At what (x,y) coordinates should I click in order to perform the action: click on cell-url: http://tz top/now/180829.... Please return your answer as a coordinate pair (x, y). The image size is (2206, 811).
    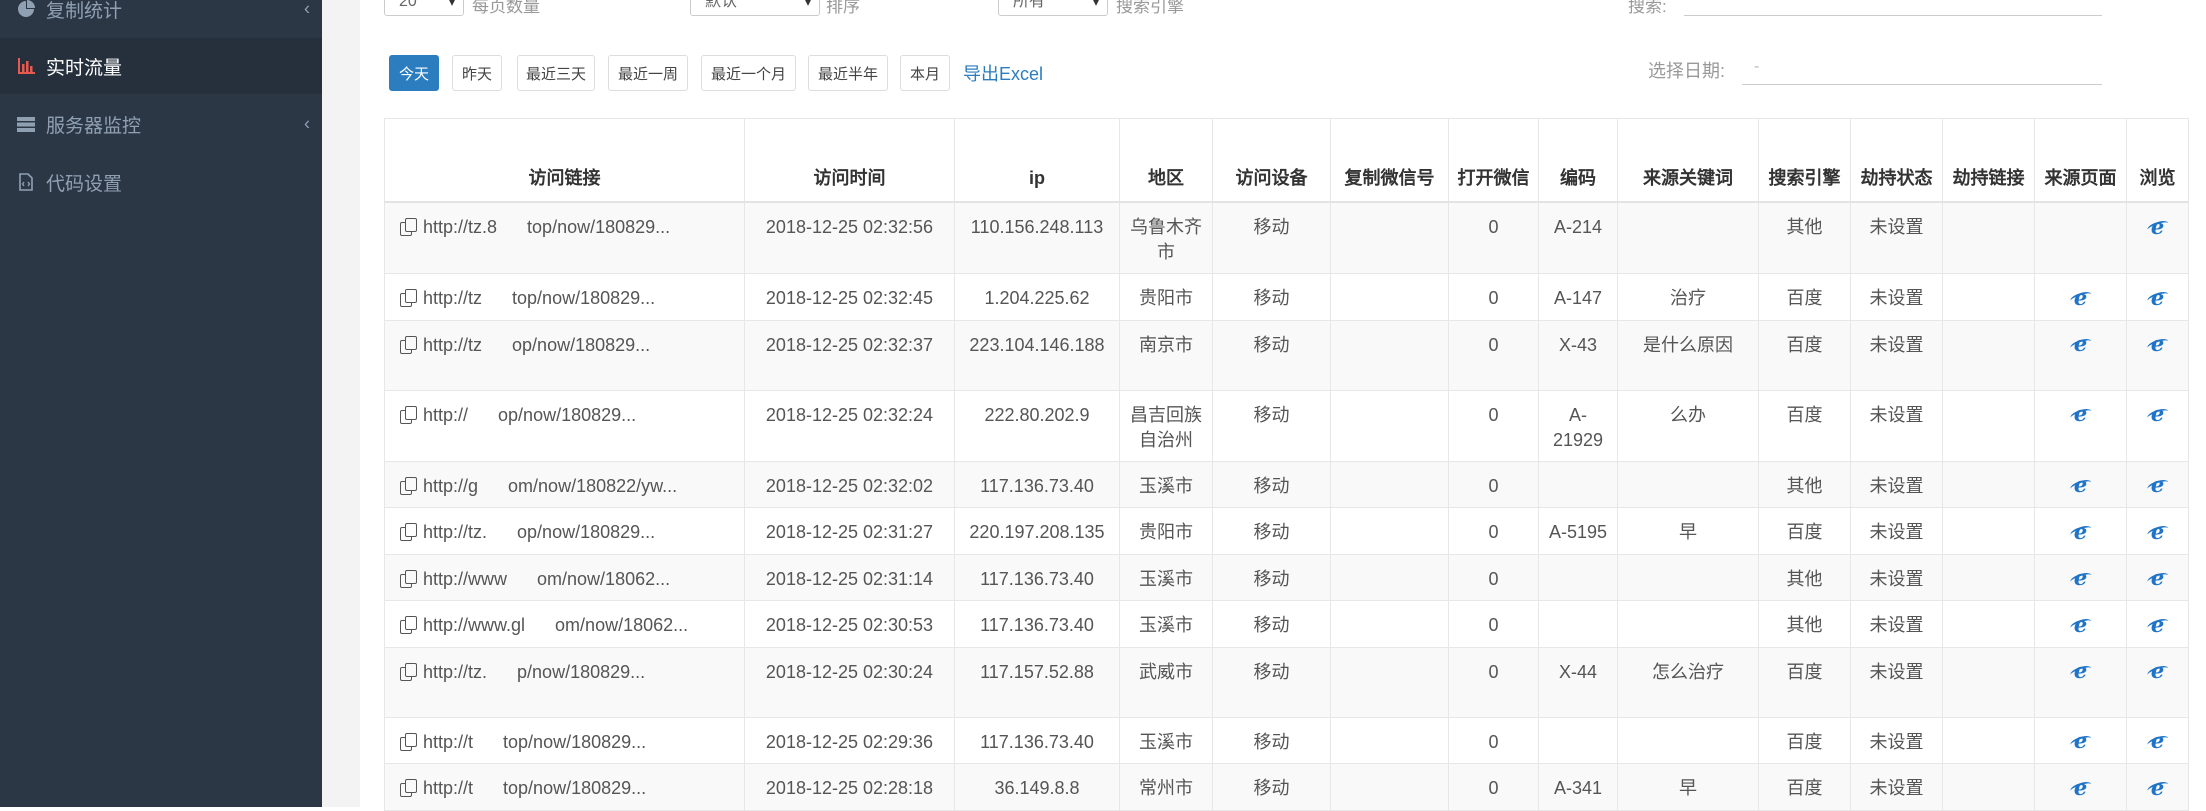
    Looking at the image, I should click on (564, 297).